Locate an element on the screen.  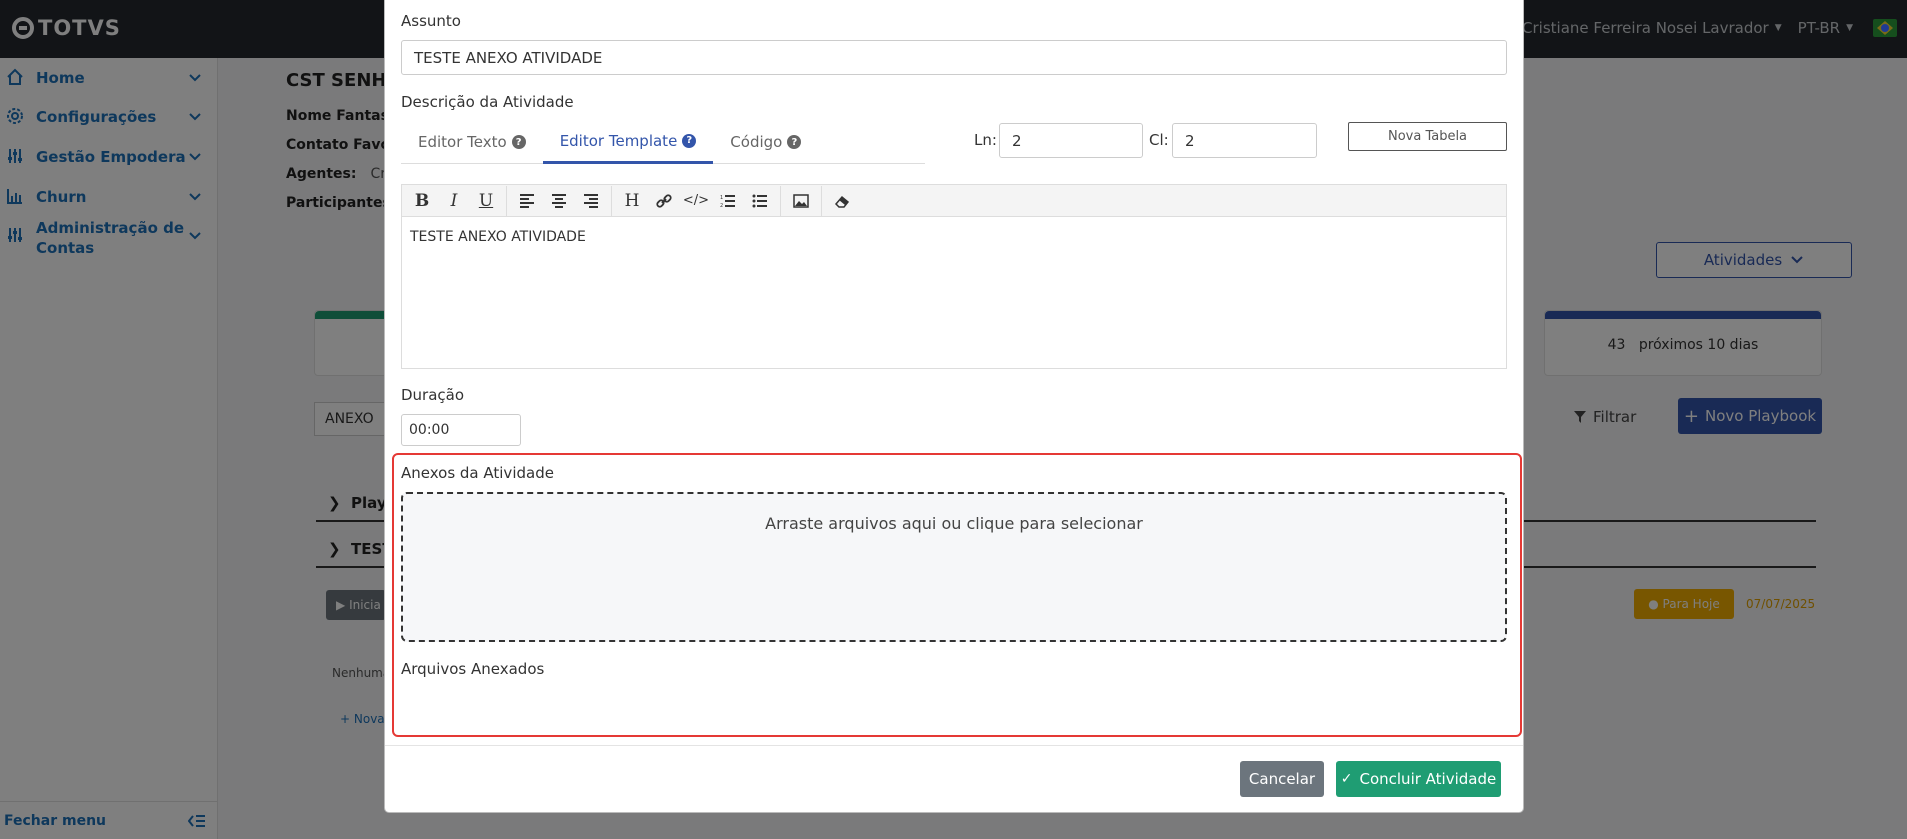
align-right-icon is located at coordinates (591, 201).